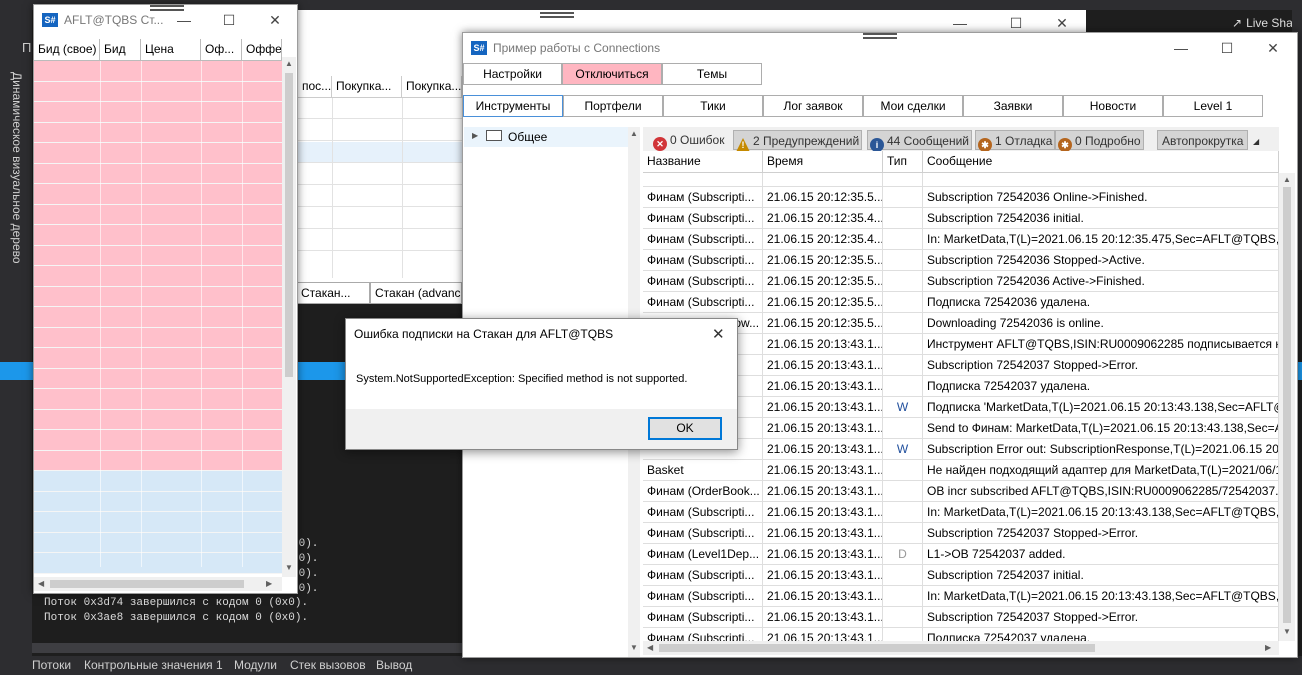 This screenshot has height=675, width=1302. Describe the element at coordinates (712, 74) in the screenshot. I see `tab-themes: Темы` at that location.